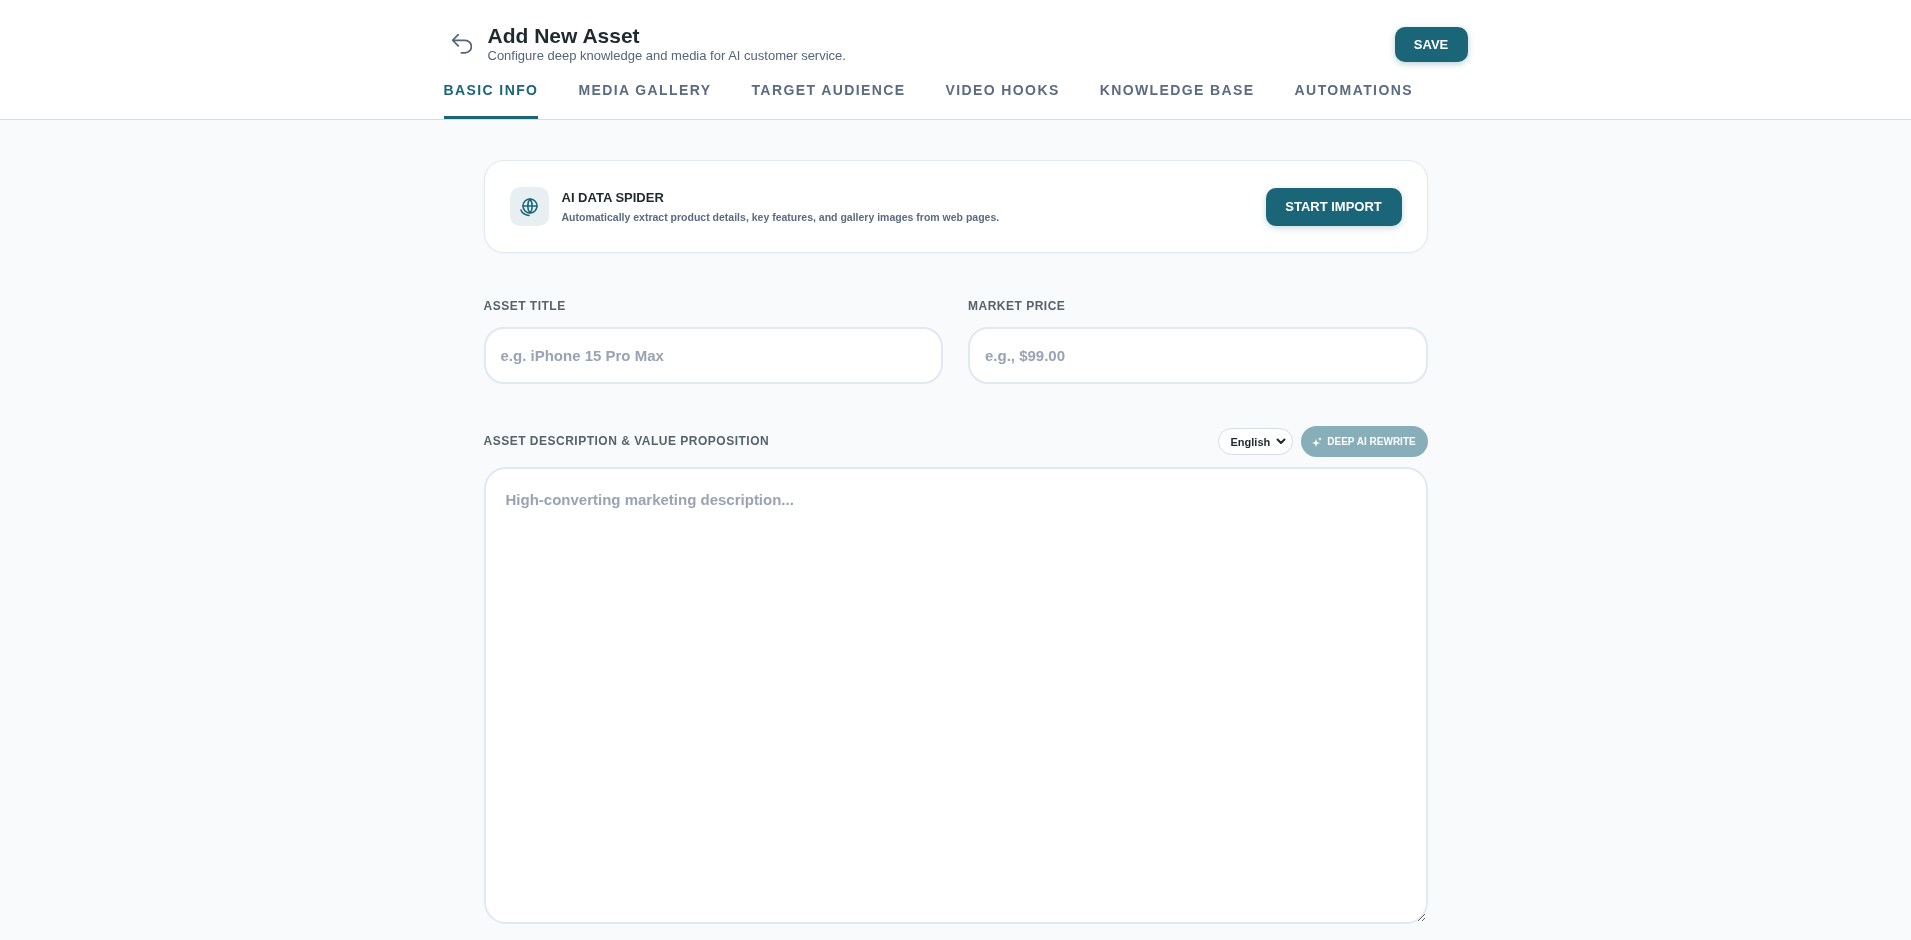 The height and width of the screenshot is (940, 1911). What do you see at coordinates (1333, 206) in the screenshot?
I see `start-import-button: START IMPORT` at bounding box center [1333, 206].